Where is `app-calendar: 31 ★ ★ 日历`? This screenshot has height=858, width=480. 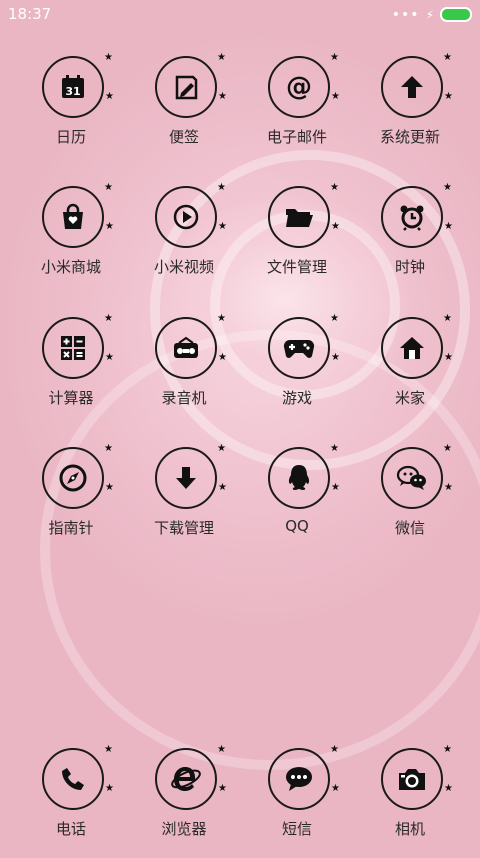
app-calendar: 31 ★ ★ 日历 is located at coordinates (71, 109).